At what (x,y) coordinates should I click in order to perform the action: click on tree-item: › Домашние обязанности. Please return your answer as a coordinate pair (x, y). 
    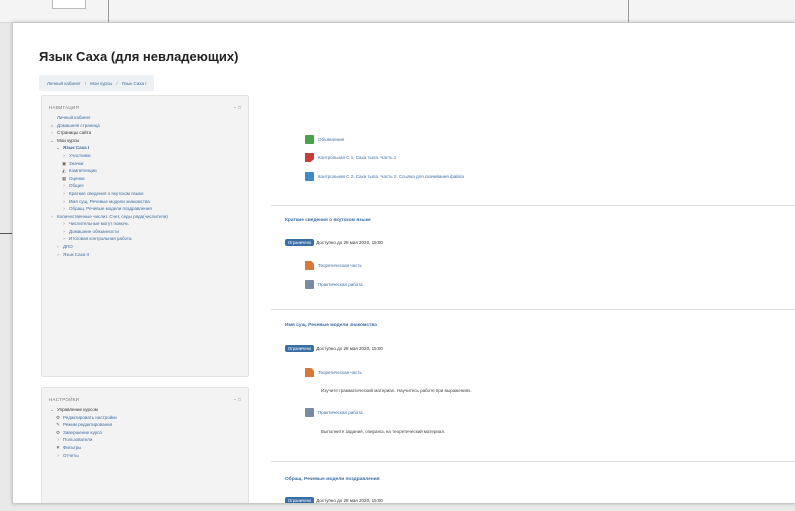
    Looking at the image, I should click on (145, 232).